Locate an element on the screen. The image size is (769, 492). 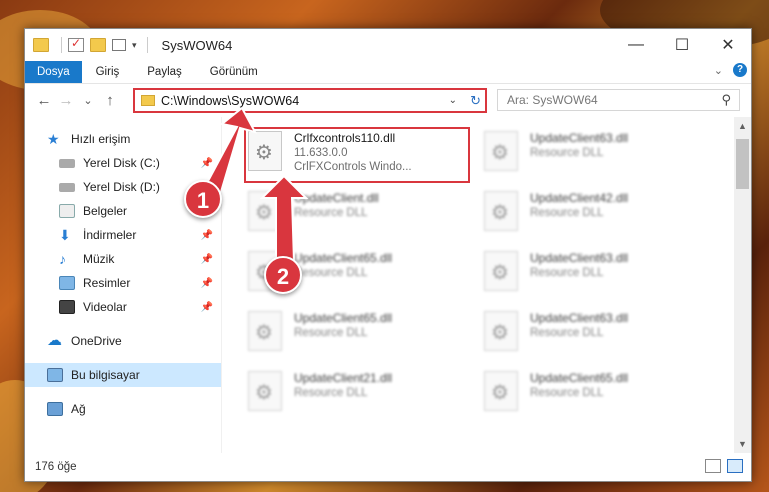
file-item: UpdateClient.dll Resource DLL is located at coordinates (360, 217).